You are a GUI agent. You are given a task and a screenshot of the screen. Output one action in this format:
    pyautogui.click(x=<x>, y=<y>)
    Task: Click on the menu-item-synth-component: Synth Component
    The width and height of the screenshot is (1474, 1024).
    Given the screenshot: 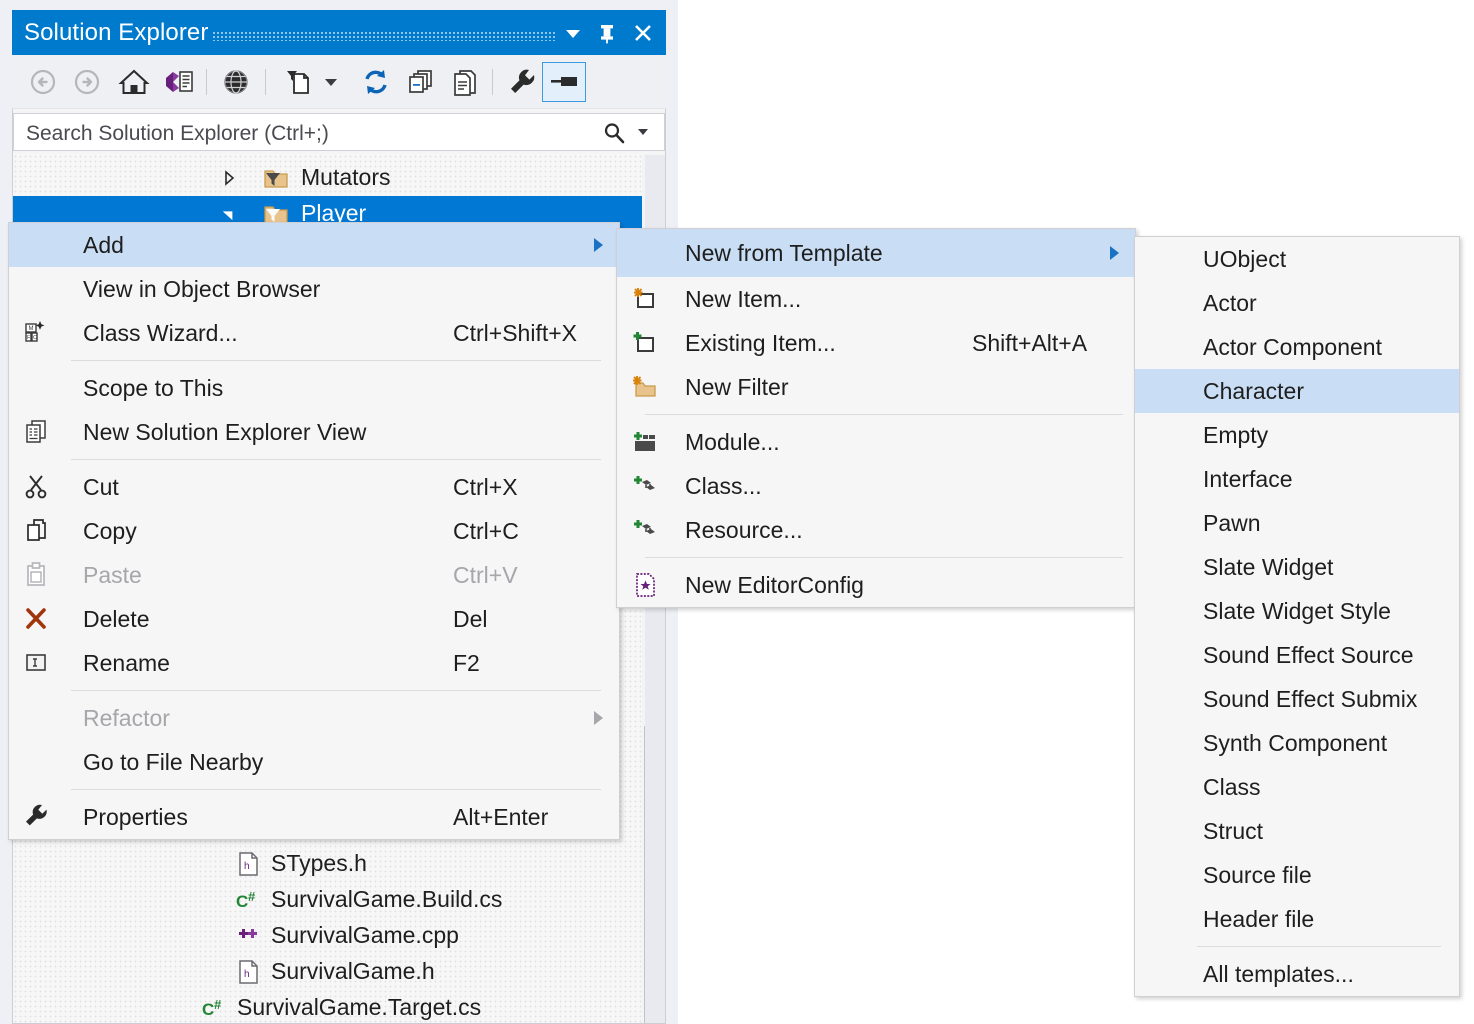 What is the action you would take?
    pyautogui.click(x=1297, y=743)
    